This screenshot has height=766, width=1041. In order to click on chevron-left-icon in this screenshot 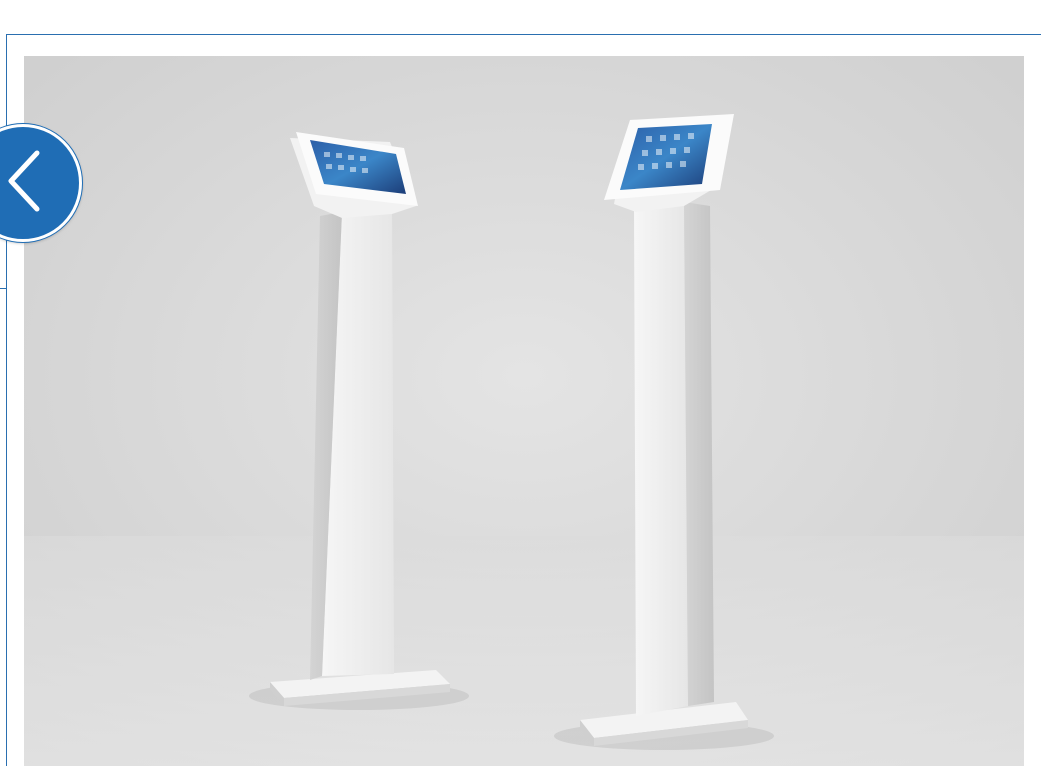, I will do `click(24, 181)`.